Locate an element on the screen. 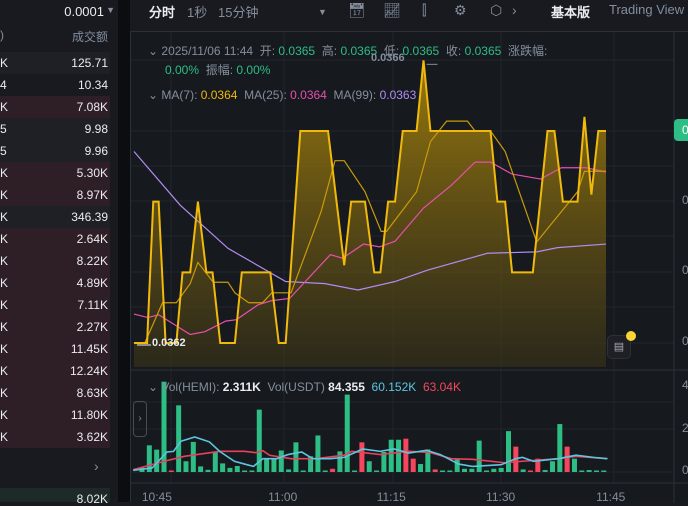 The width and height of the screenshot is (688, 506). tab-tradingview: Trading View is located at coordinates (646, 9).